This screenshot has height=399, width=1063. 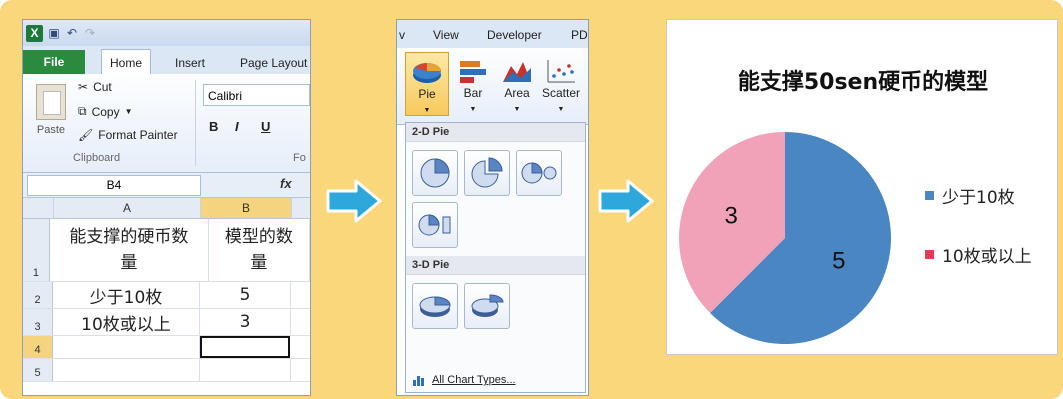 What do you see at coordinates (978, 254) in the screenshot?
I see `legend-item: 10枚或以上` at bounding box center [978, 254].